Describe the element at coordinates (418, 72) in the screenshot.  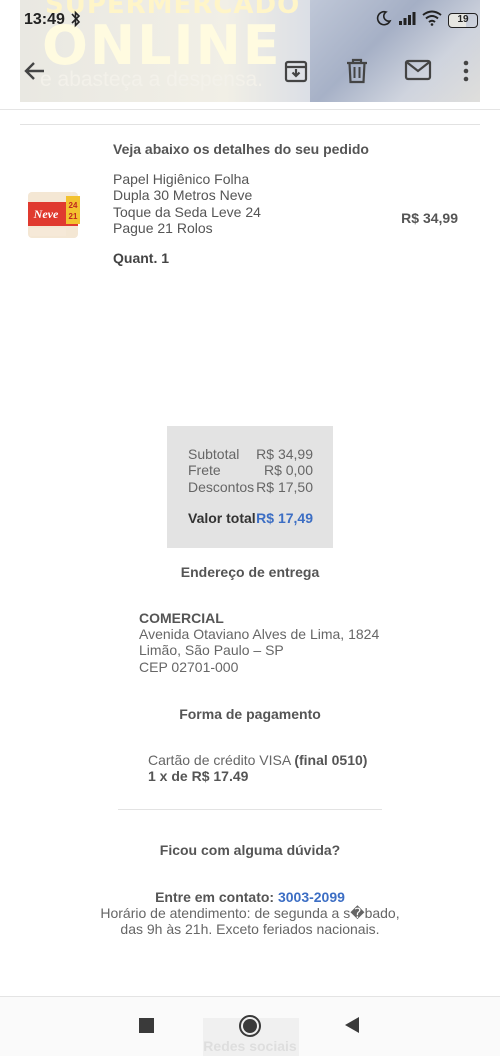
I see `mail-icon` at that location.